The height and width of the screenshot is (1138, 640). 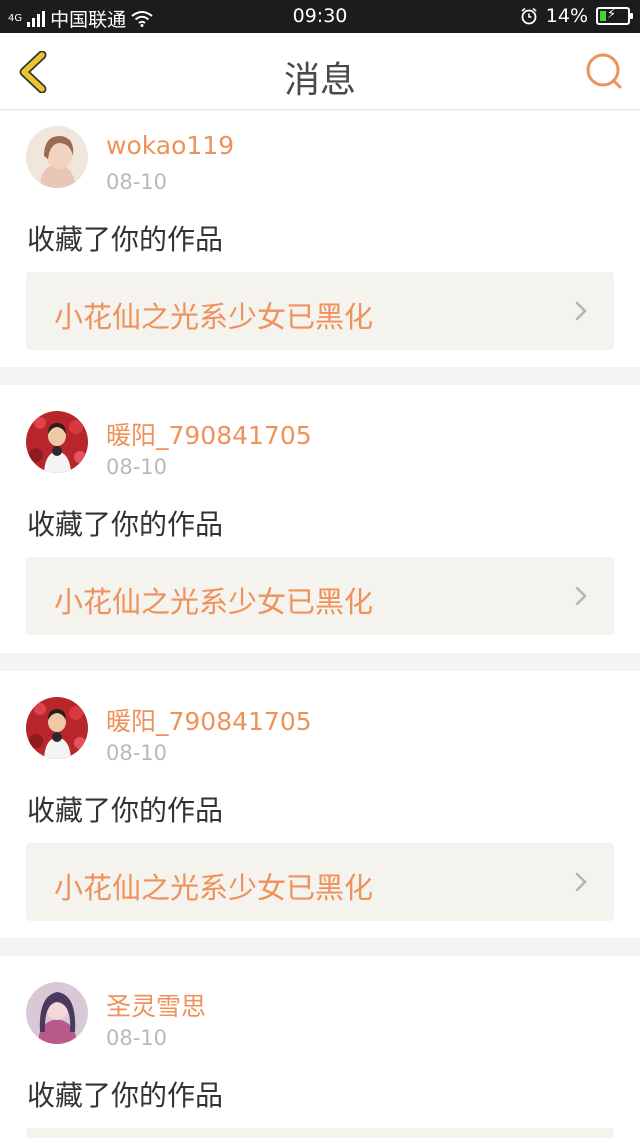 What do you see at coordinates (320, 1133) in the screenshot?
I see `work-link` at bounding box center [320, 1133].